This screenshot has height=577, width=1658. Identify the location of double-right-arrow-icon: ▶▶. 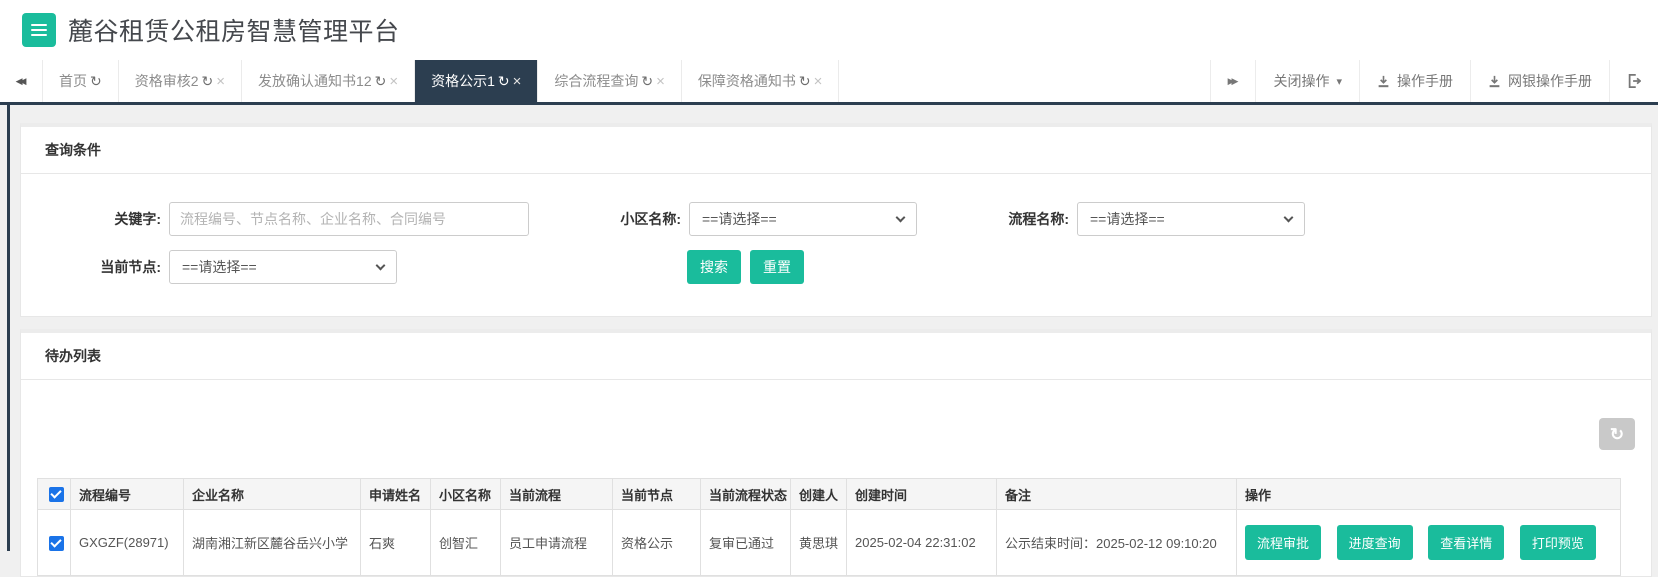
(1233, 80).